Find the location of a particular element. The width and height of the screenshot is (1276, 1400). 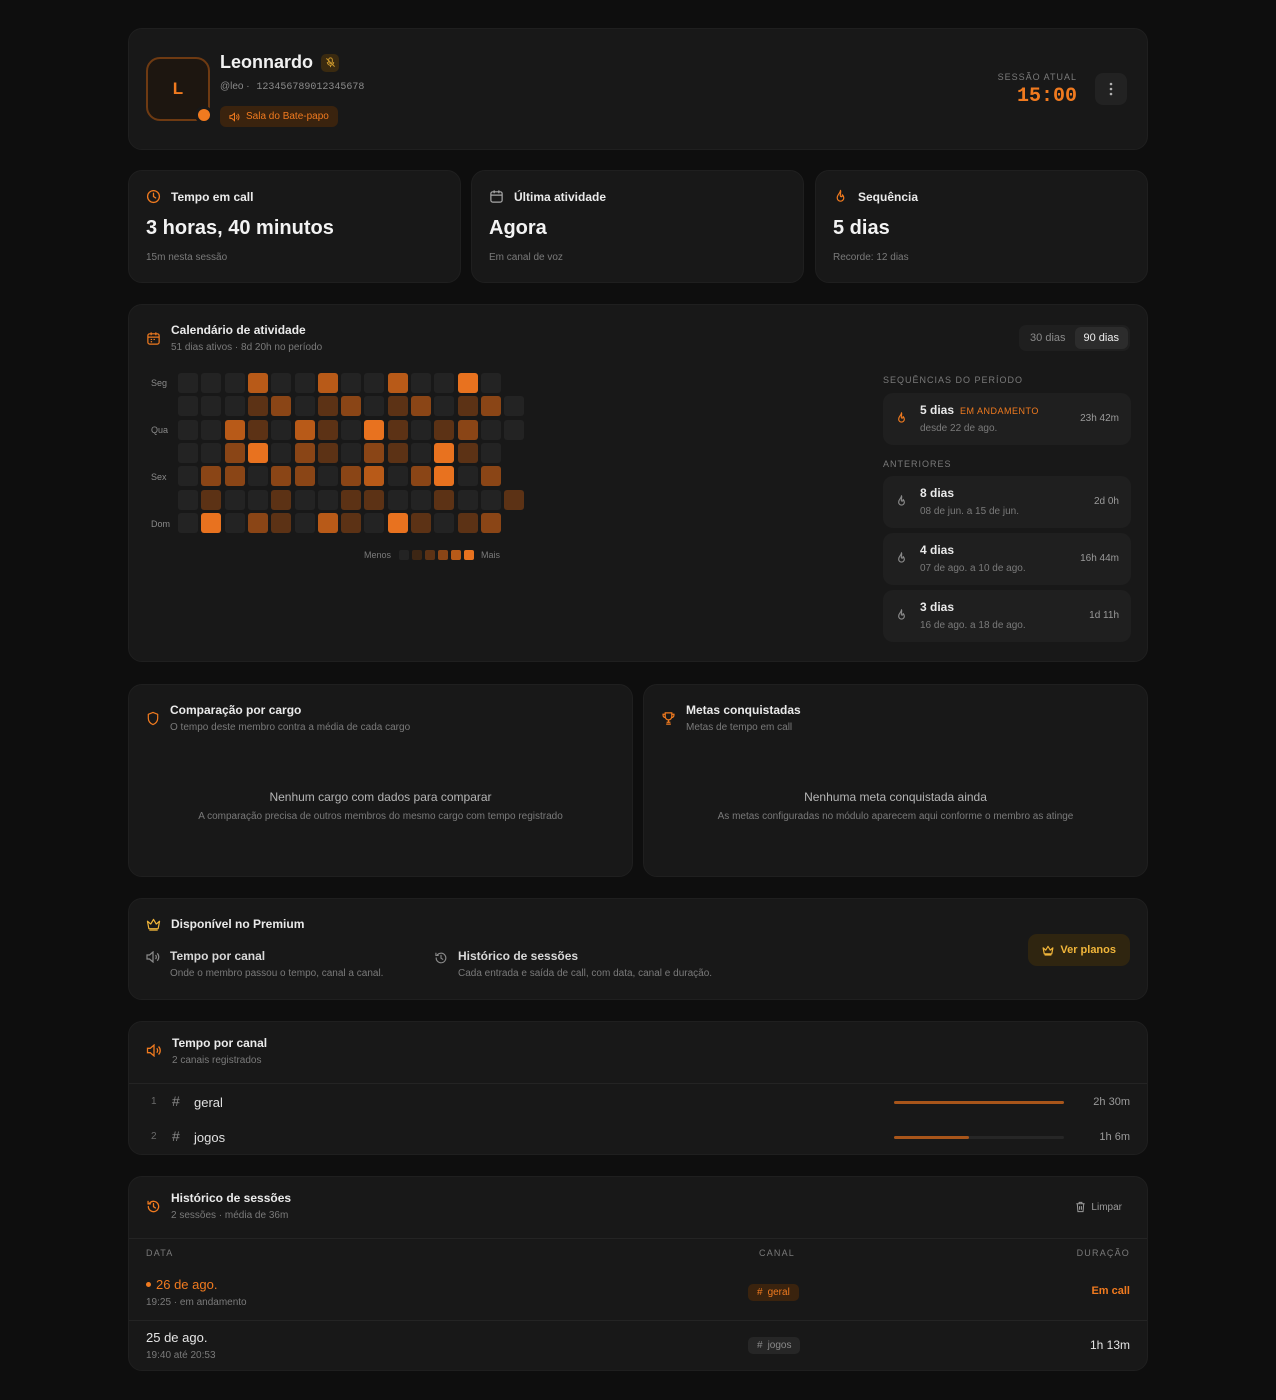

previous-streak: 3 dias 16 de ago. a 18 de ago. 1d 11h is located at coordinates (1007, 616).